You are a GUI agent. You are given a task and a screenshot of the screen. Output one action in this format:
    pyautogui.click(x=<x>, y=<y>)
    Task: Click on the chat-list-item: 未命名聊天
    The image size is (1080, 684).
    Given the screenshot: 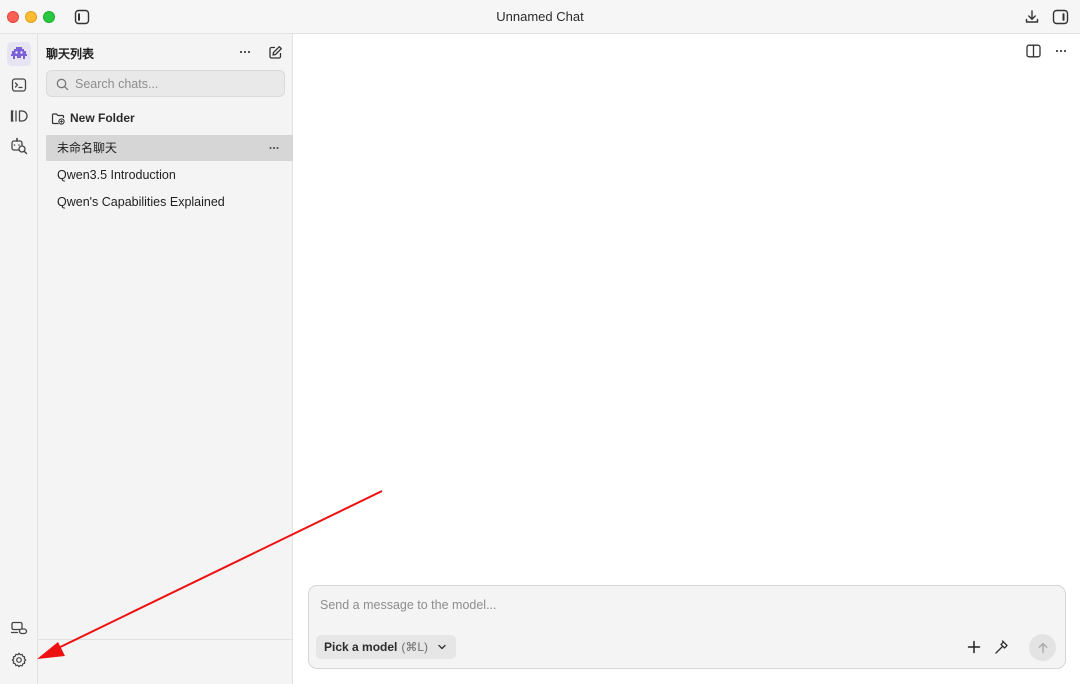 What is the action you would take?
    pyautogui.click(x=169, y=148)
    